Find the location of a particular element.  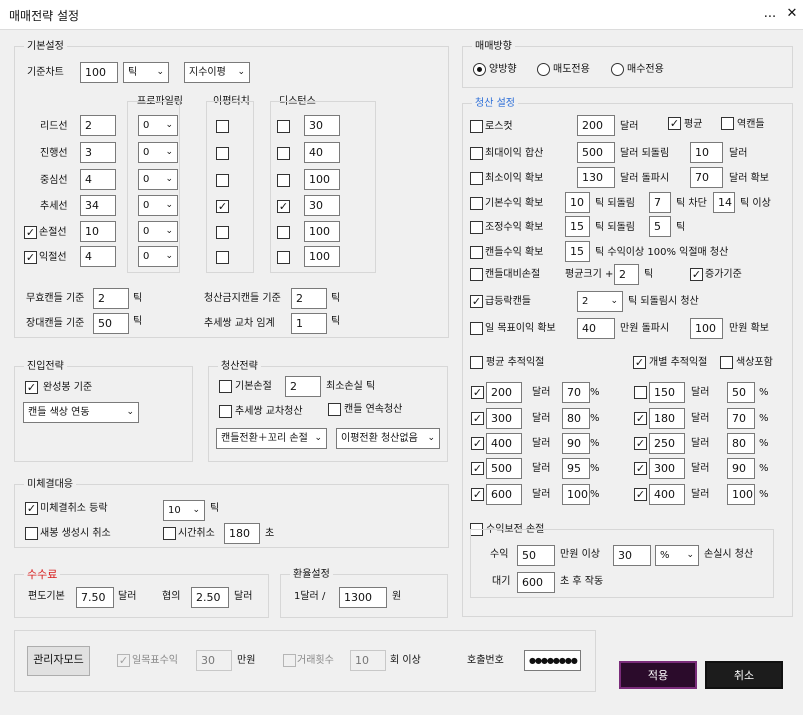

chart-unit-dropdown: 틱 ⌄ is located at coordinates (146, 72).